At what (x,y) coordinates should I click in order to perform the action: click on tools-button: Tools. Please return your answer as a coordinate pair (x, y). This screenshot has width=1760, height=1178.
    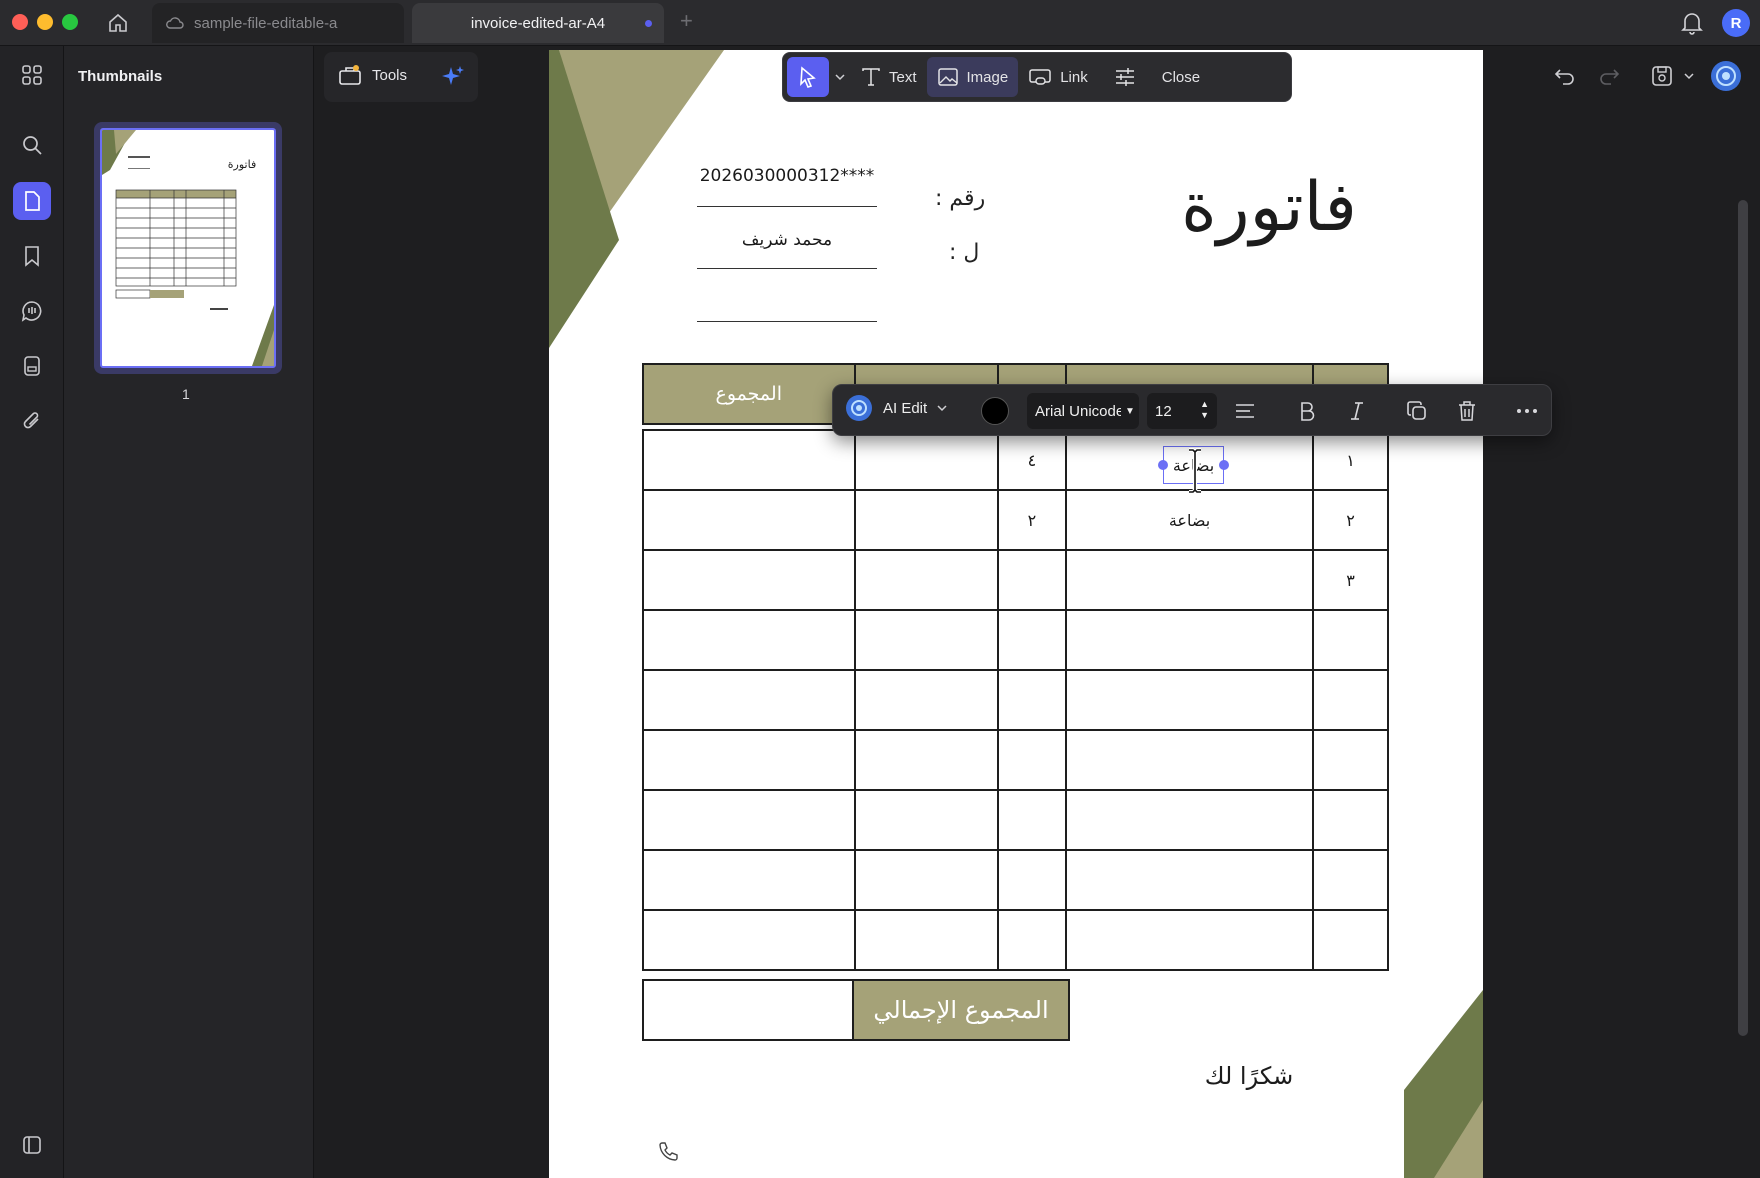
    Looking at the image, I should click on (372, 75).